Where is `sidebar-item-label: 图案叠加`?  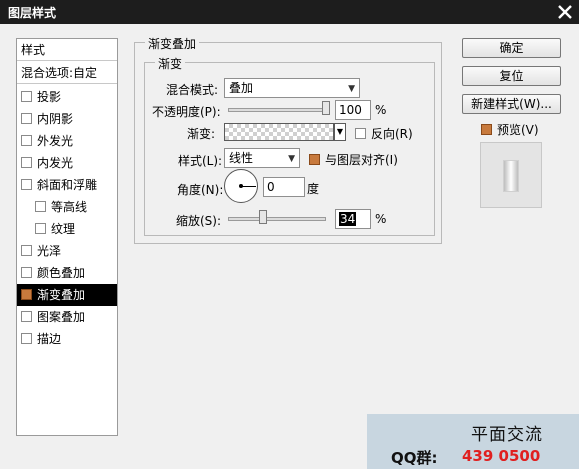 sidebar-item-label: 图案叠加 is located at coordinates (61, 317).